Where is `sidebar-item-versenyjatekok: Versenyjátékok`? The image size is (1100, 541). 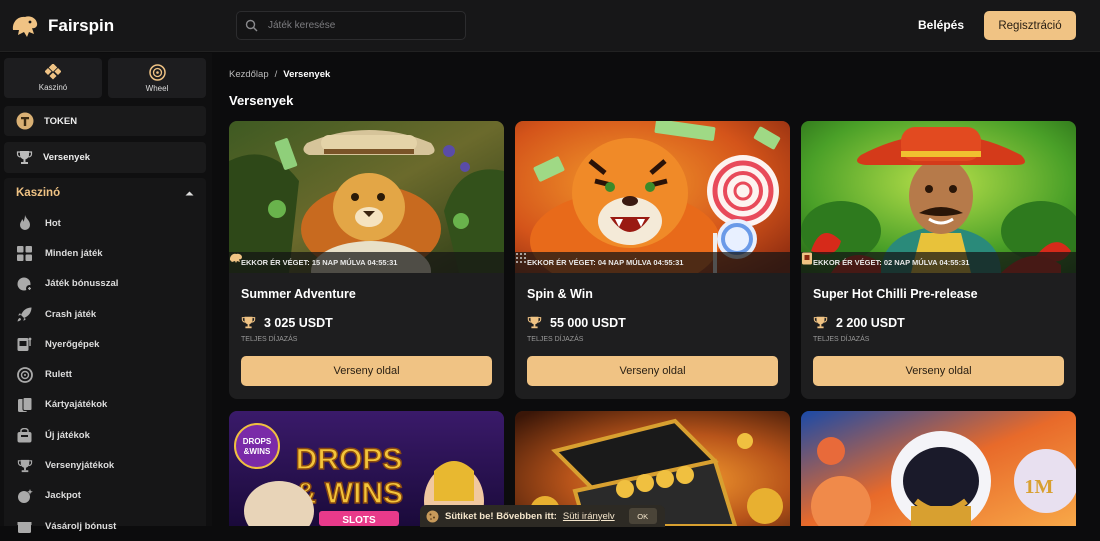 sidebar-item-versenyjatekok: Versenyjátékok is located at coordinates (105, 465).